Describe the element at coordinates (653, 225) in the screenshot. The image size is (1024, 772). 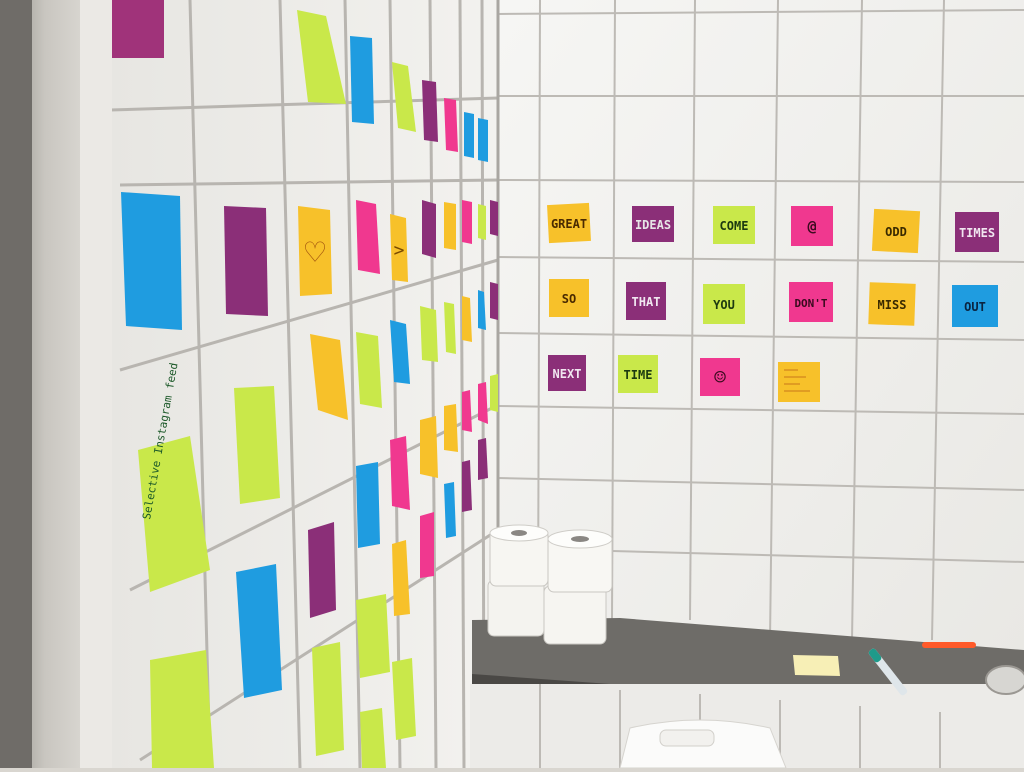
I see `word-row1-2: IDEAS` at that location.